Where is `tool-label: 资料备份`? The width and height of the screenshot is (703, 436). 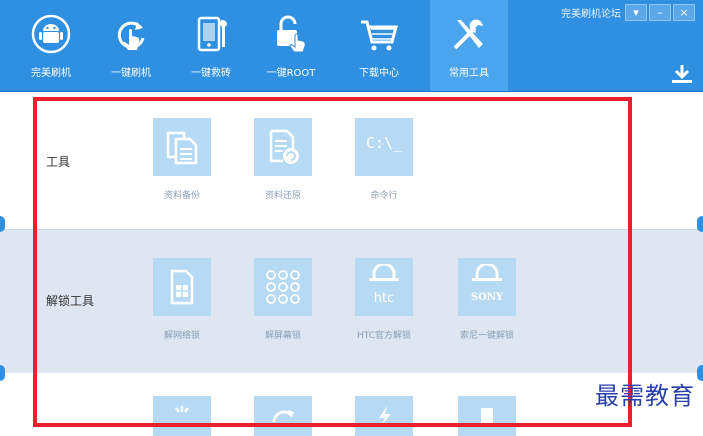 tool-label: 资料备份 is located at coordinates (181, 196).